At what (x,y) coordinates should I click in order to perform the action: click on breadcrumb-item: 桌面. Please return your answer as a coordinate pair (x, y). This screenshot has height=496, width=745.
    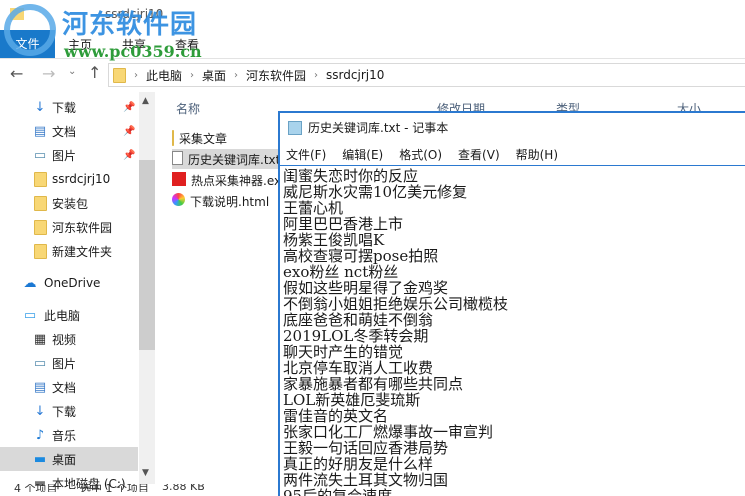
    Looking at the image, I should click on (214, 75).